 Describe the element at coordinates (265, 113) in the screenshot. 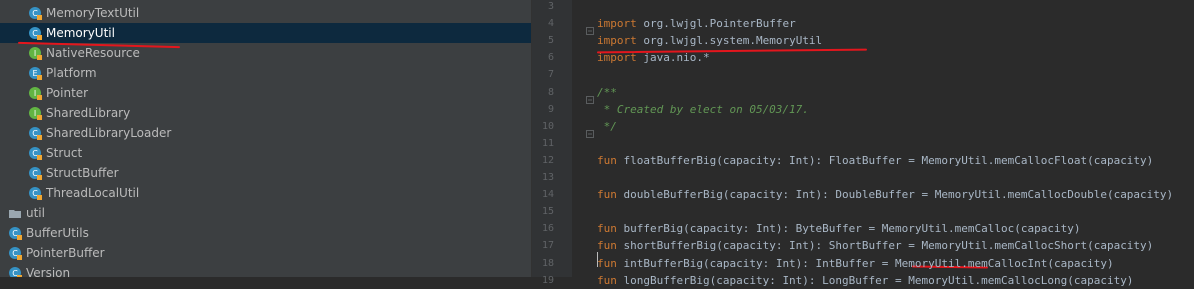

I see `tree-item-sharedlibrary: I SharedLibrary` at that location.